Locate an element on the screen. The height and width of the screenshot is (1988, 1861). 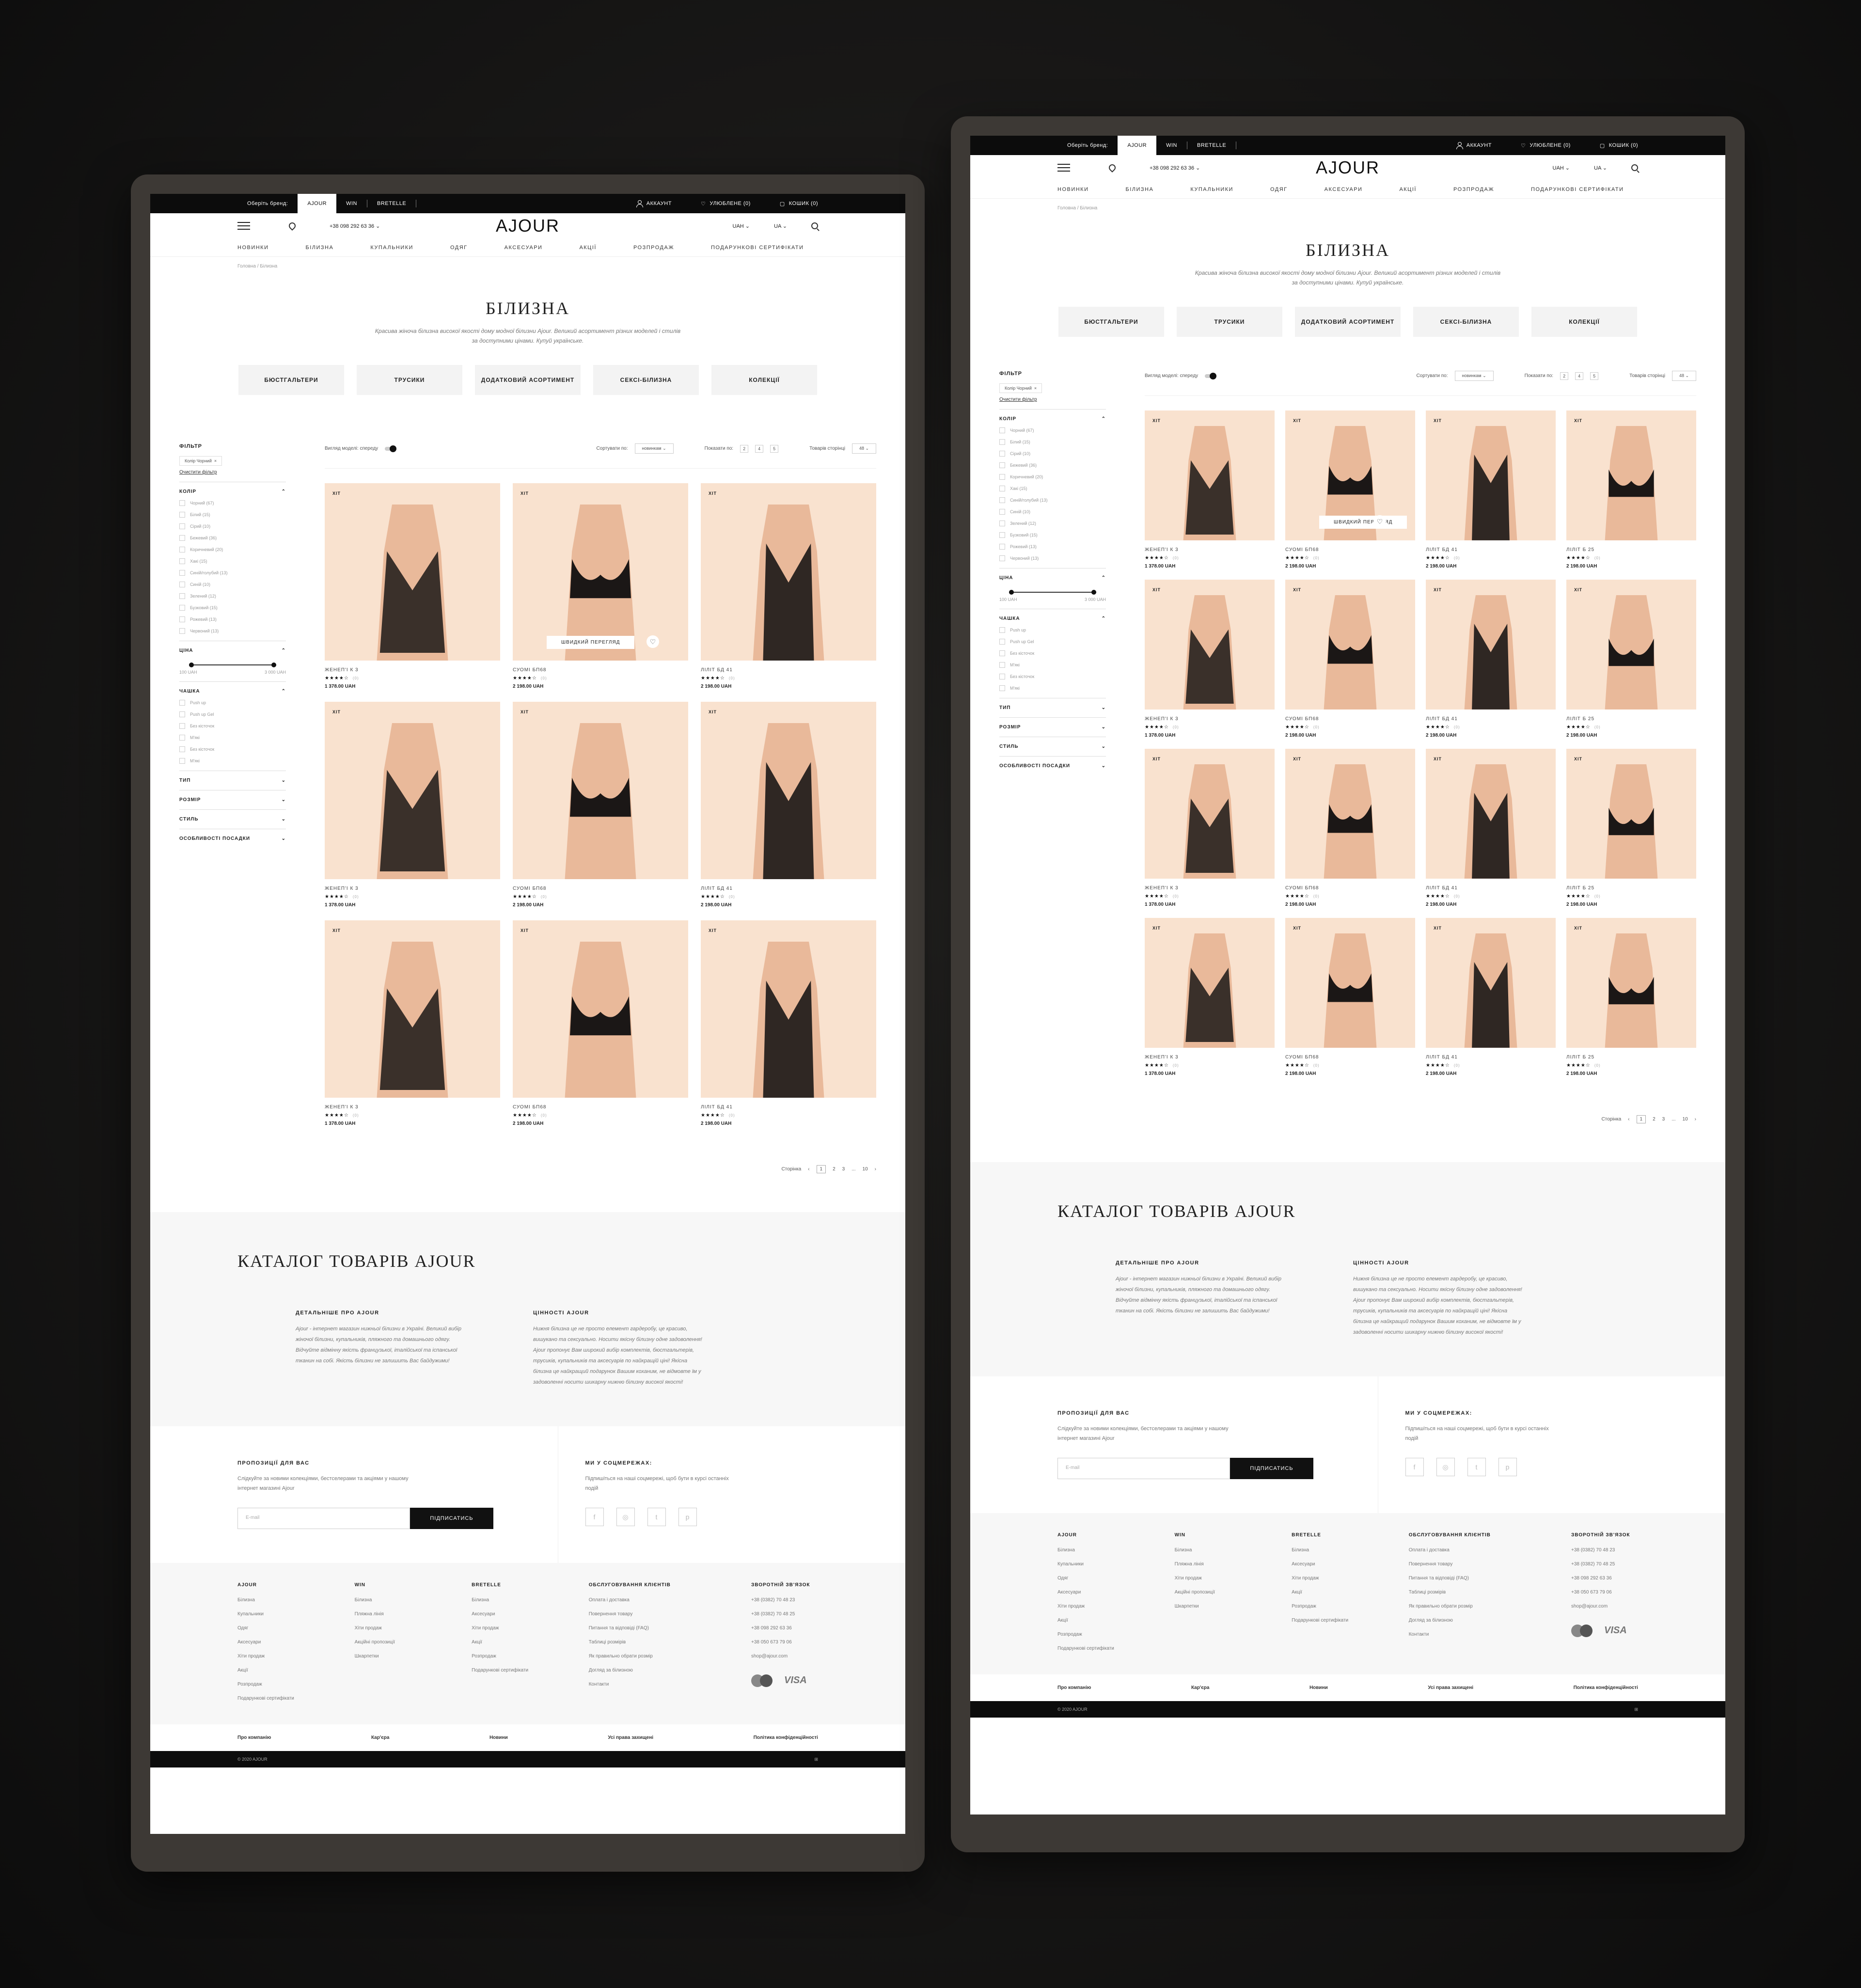
slider-handle-max is located at coordinates (1093, 592).